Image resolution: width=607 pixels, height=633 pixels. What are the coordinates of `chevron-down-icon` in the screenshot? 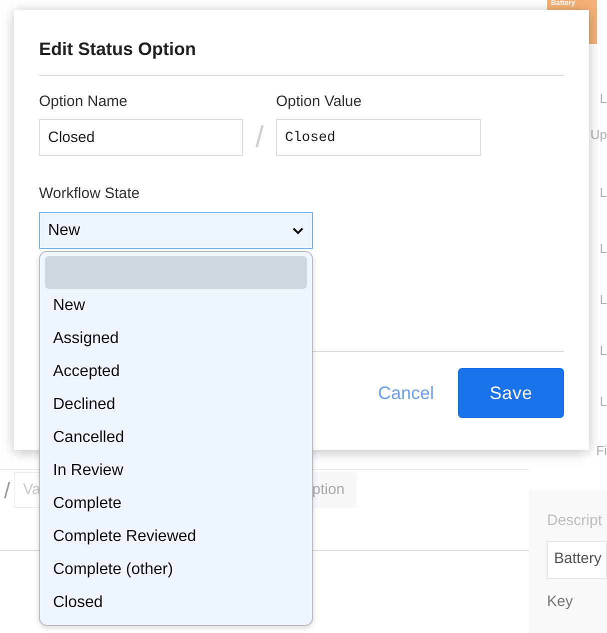 It's located at (298, 230).